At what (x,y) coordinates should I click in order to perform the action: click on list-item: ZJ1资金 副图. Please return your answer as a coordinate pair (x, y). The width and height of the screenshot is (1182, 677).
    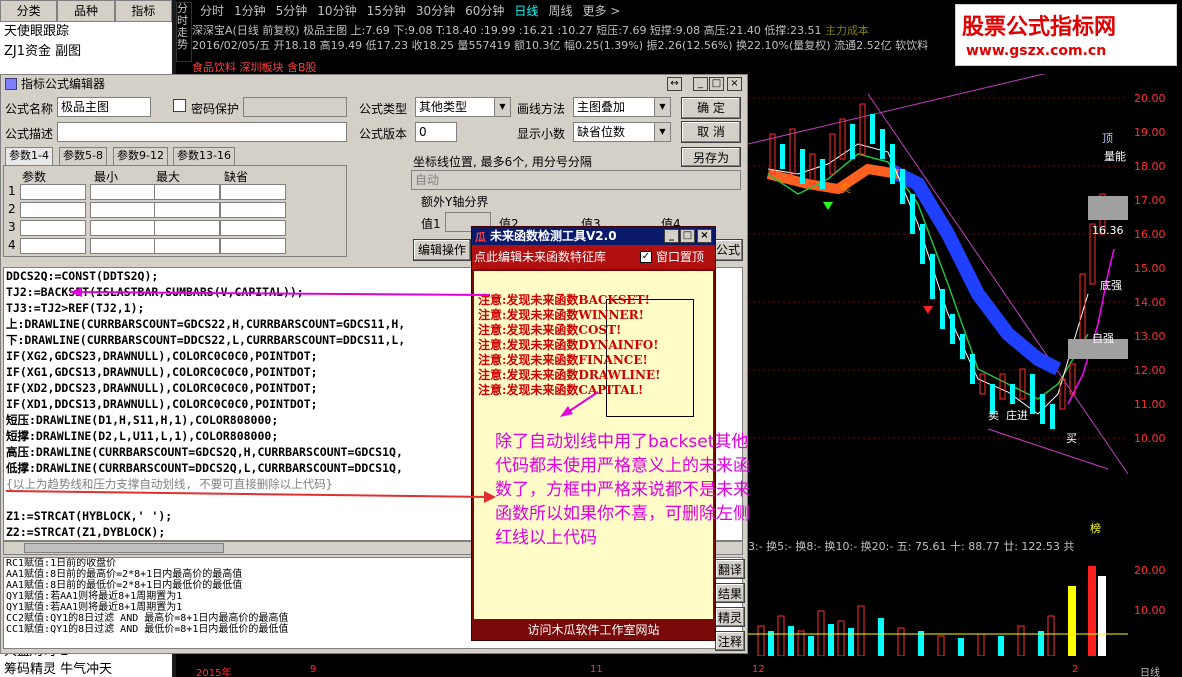
    Looking at the image, I should click on (86, 52).